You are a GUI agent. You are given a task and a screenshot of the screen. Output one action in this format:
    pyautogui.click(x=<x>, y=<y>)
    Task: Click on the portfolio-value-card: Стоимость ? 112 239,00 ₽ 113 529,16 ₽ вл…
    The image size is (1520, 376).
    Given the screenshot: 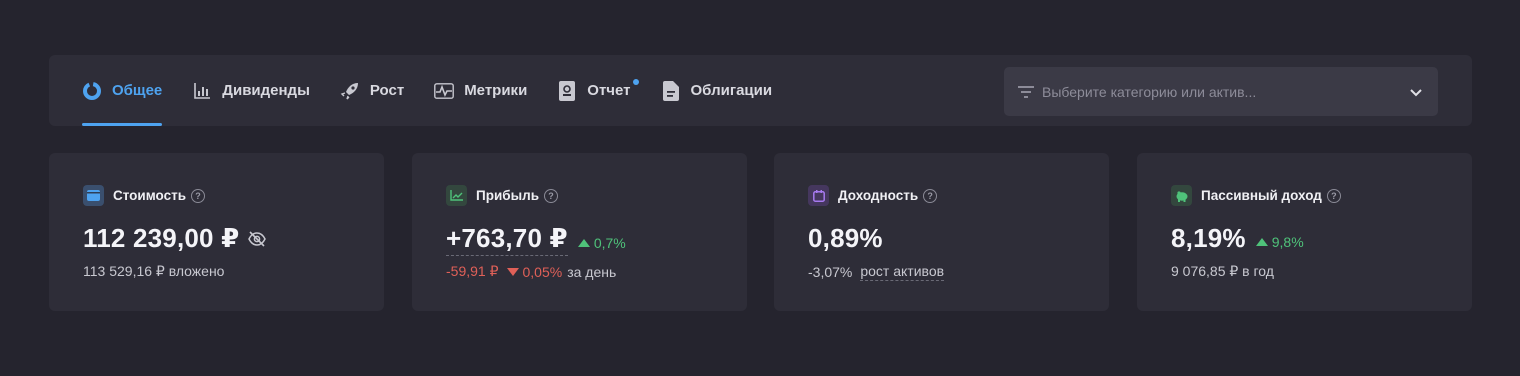 What is the action you would take?
    pyautogui.click(x=216, y=232)
    